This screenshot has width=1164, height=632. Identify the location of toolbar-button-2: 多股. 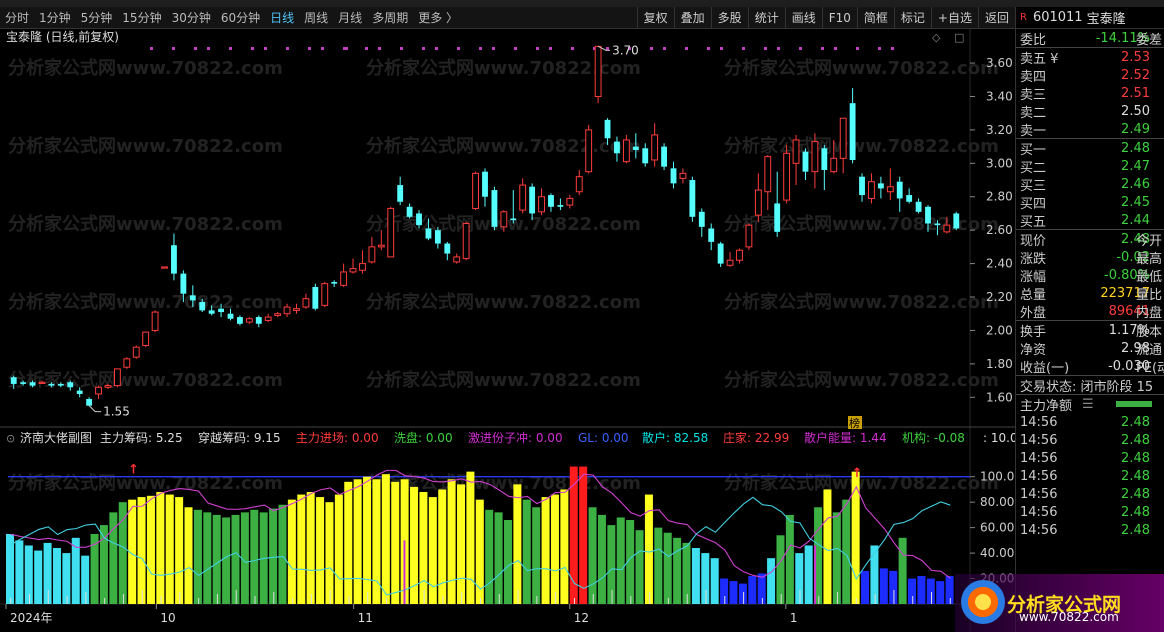
(729, 17).